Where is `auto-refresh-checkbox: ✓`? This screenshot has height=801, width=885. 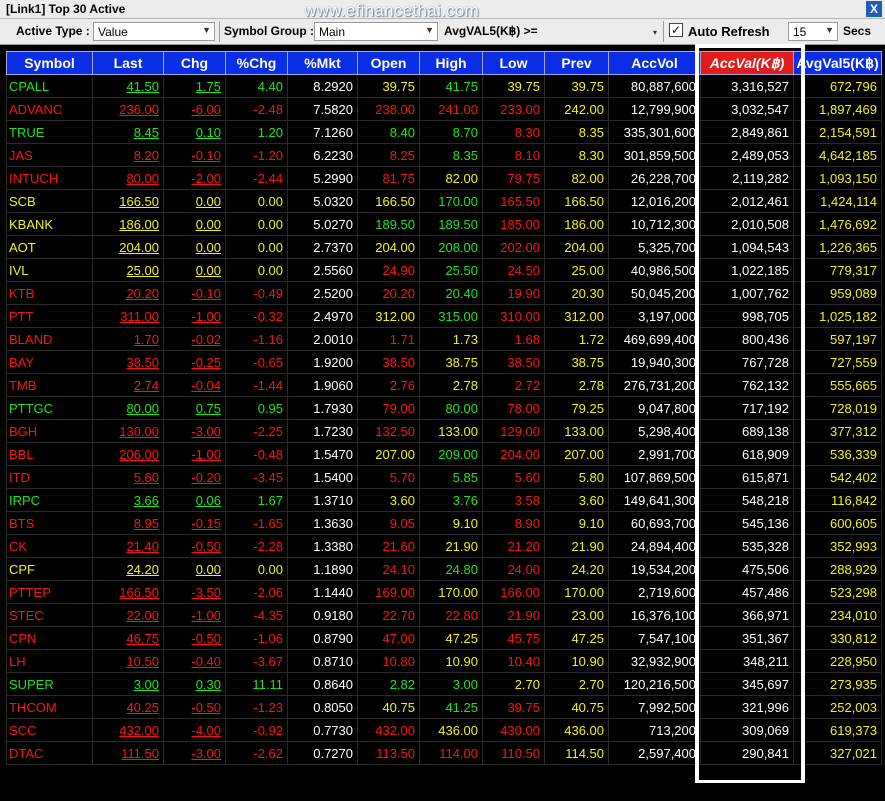 auto-refresh-checkbox: ✓ is located at coordinates (676, 30).